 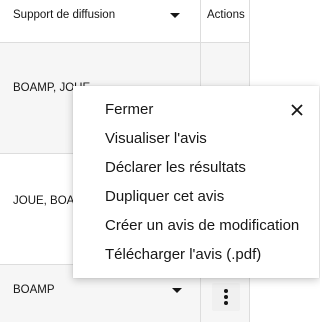 What do you see at coordinates (125, 21) in the screenshot?
I see `table-header: Support de diffusion Actions` at bounding box center [125, 21].